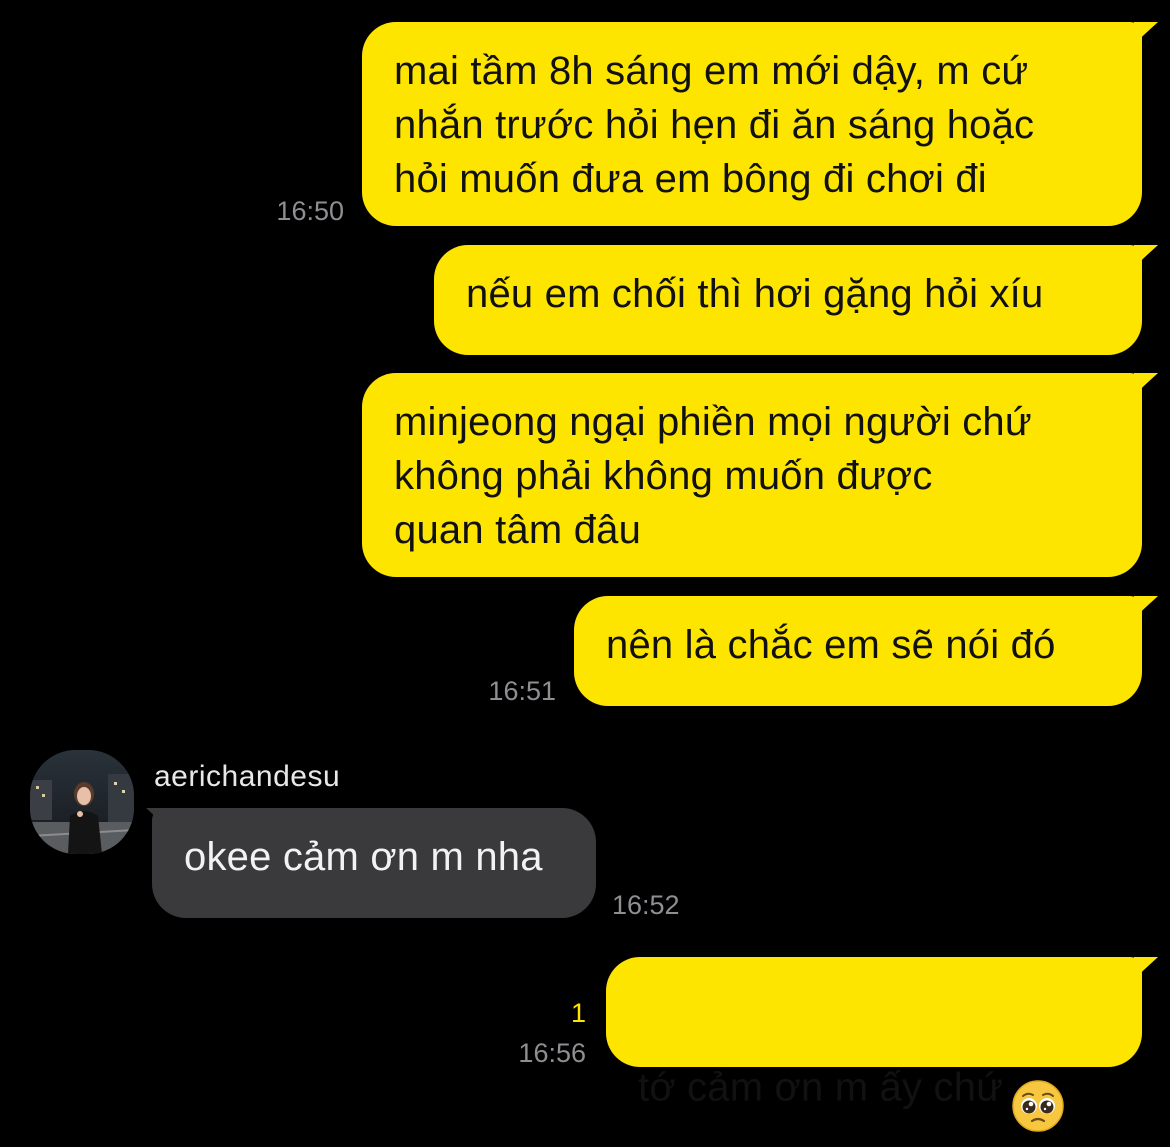 The height and width of the screenshot is (1147, 1170). Describe the element at coordinates (874, 1044) in the screenshot. I see `message-bubble-outgoing: tớ cảm ơn m ấy chứ` at that location.